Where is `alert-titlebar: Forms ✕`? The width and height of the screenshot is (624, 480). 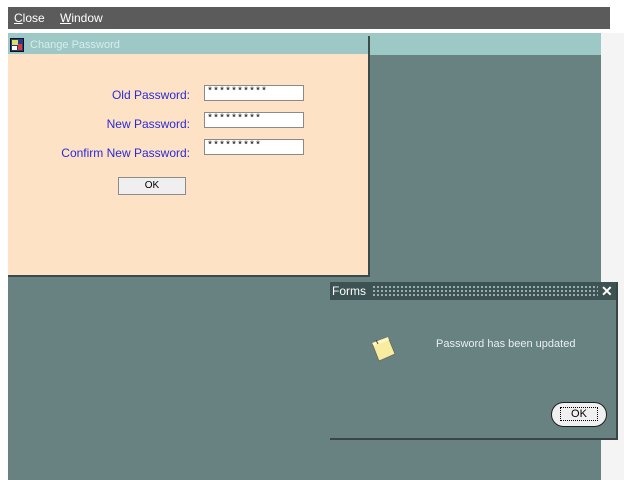
alert-titlebar: Forms ✕ is located at coordinates (473, 291).